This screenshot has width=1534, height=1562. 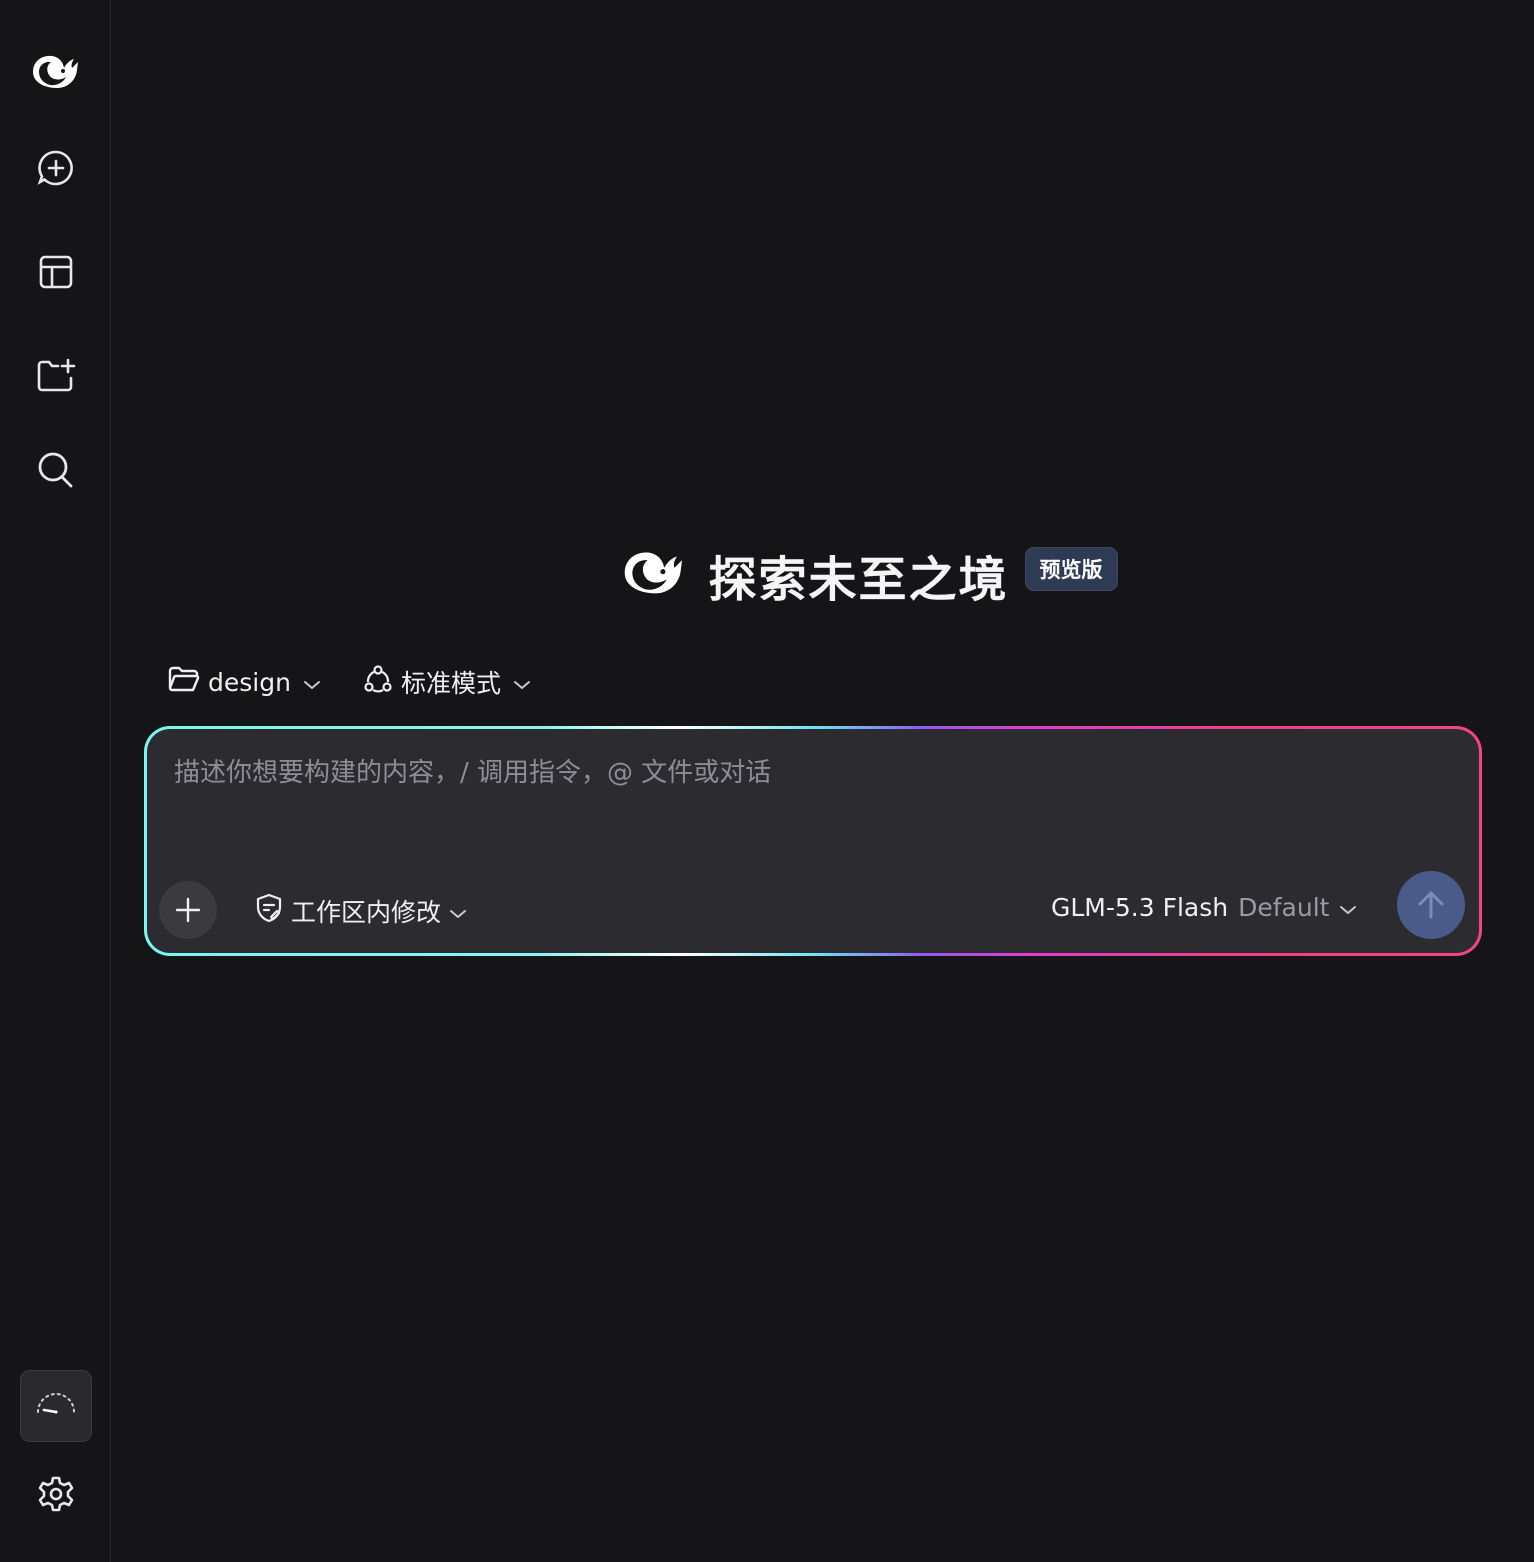 What do you see at coordinates (772, 773) in the screenshot?
I see `prompt-input` at bounding box center [772, 773].